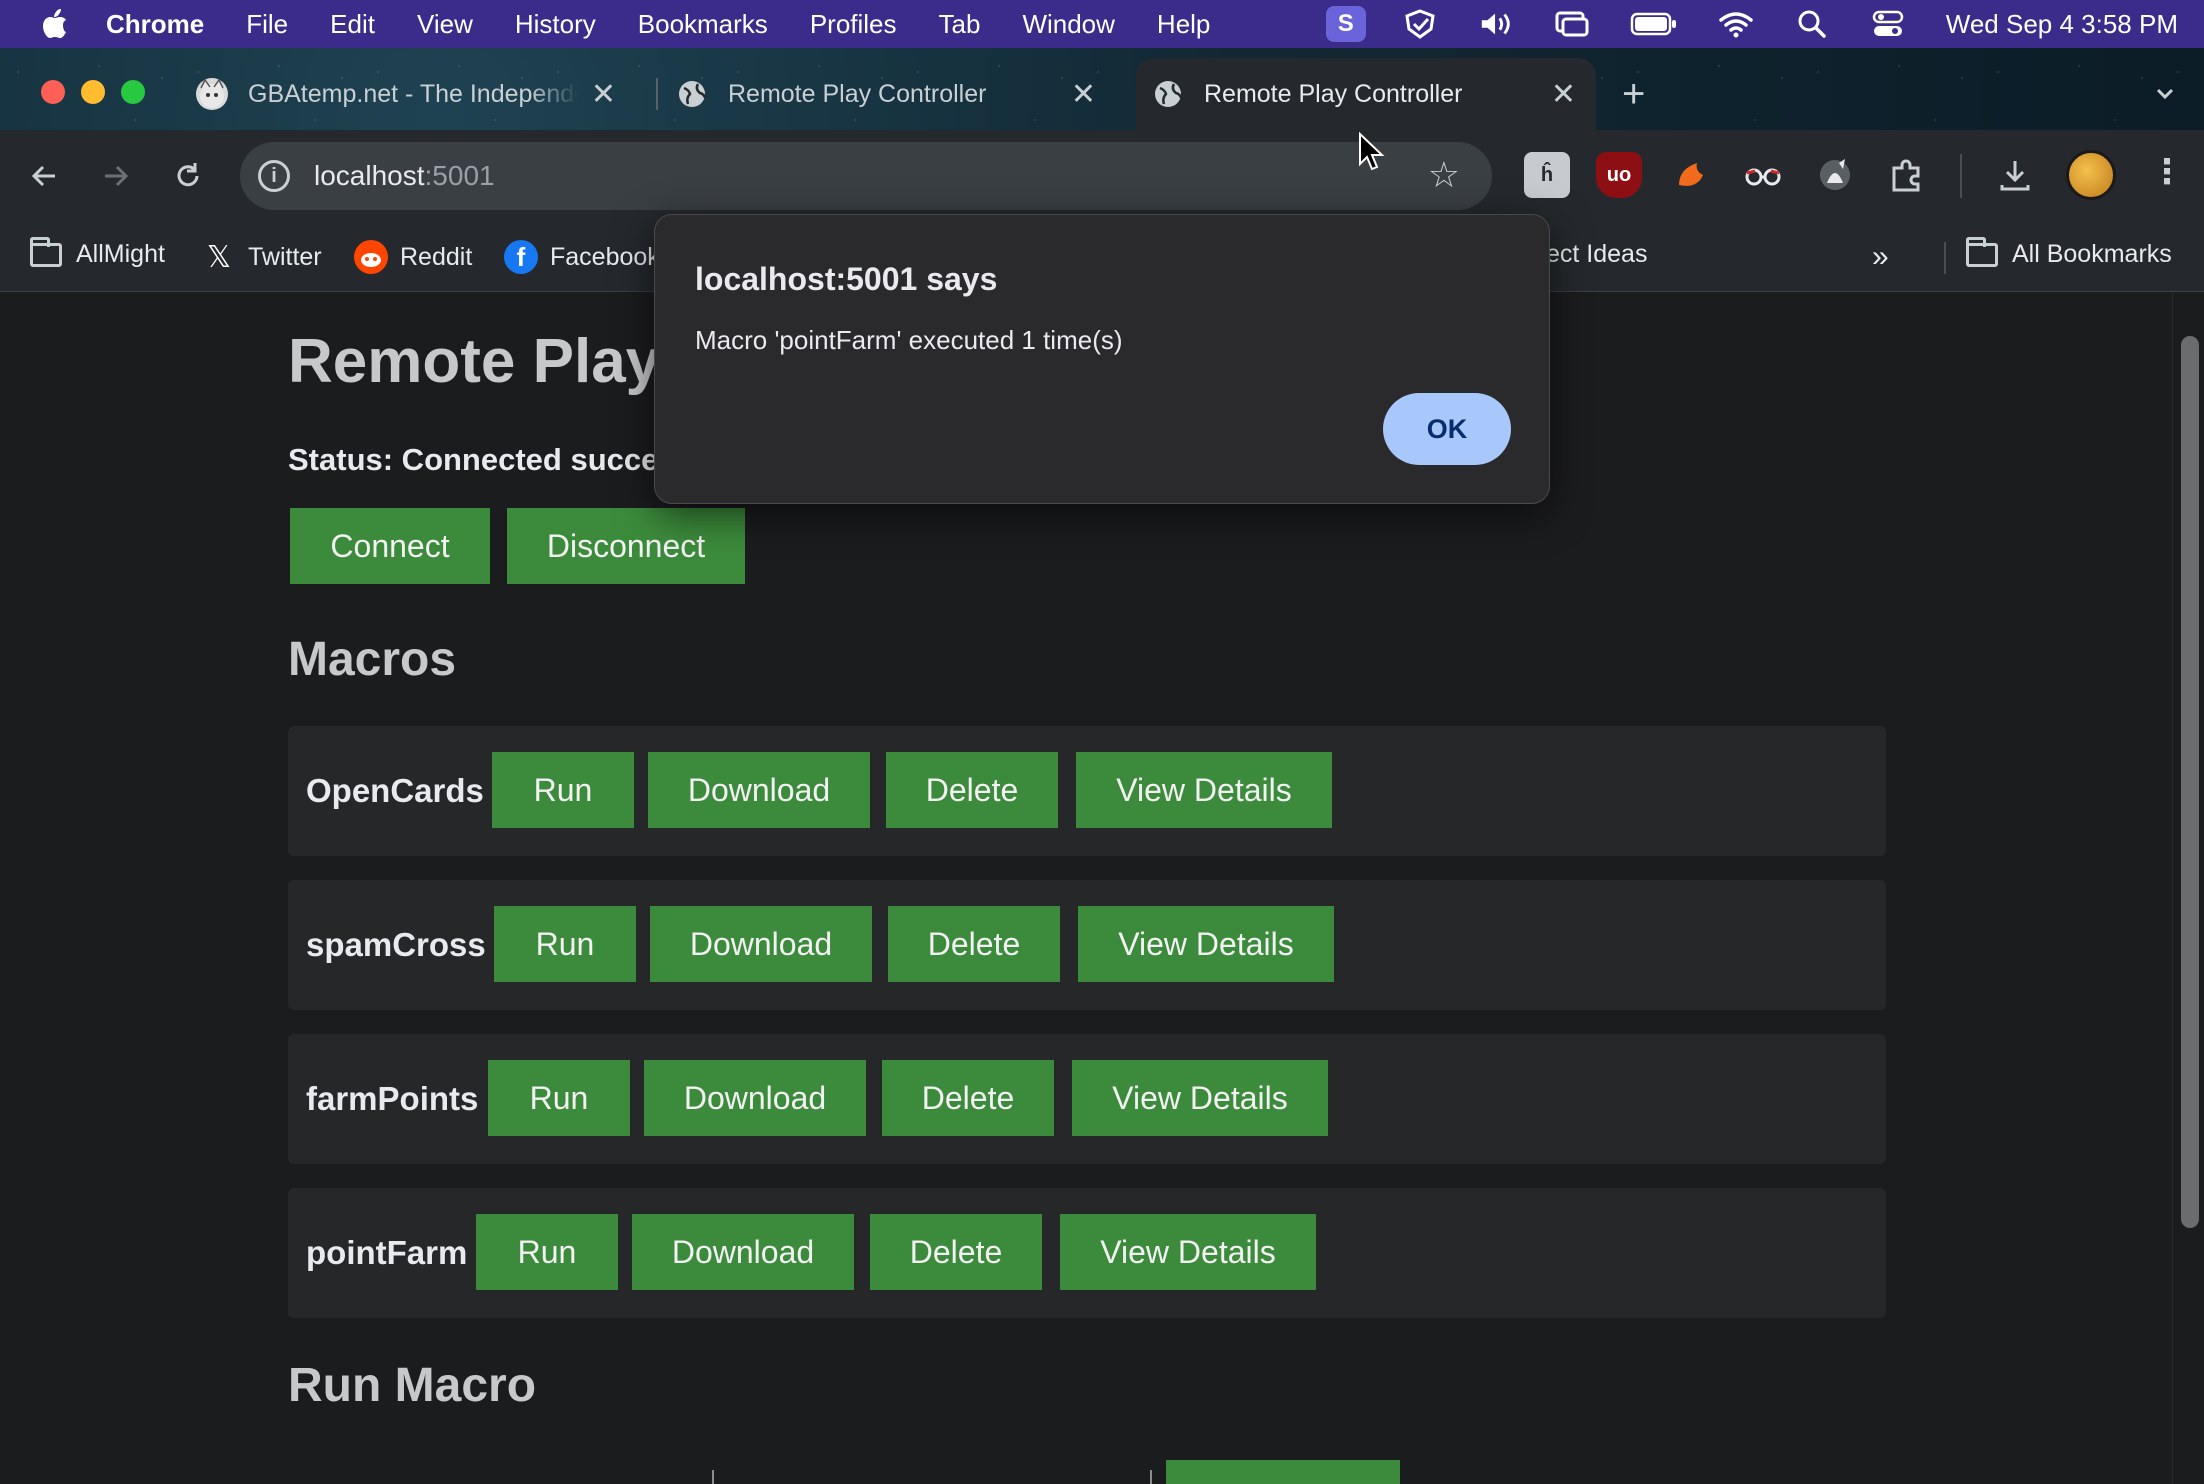  I want to click on bookmark-label: Reddit, so click(436, 256).